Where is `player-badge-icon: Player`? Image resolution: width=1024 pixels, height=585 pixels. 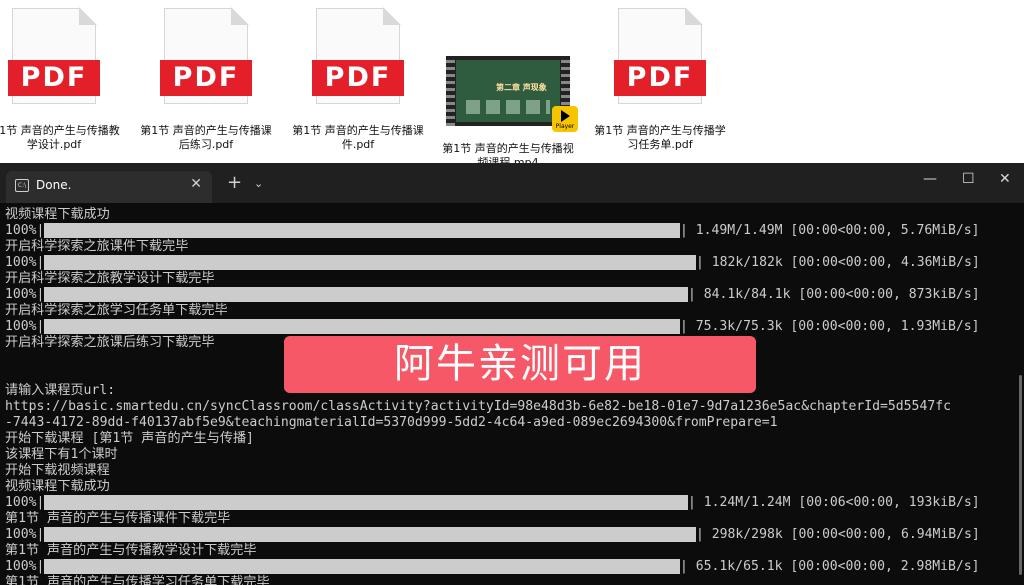
player-badge-icon: Player is located at coordinates (565, 119).